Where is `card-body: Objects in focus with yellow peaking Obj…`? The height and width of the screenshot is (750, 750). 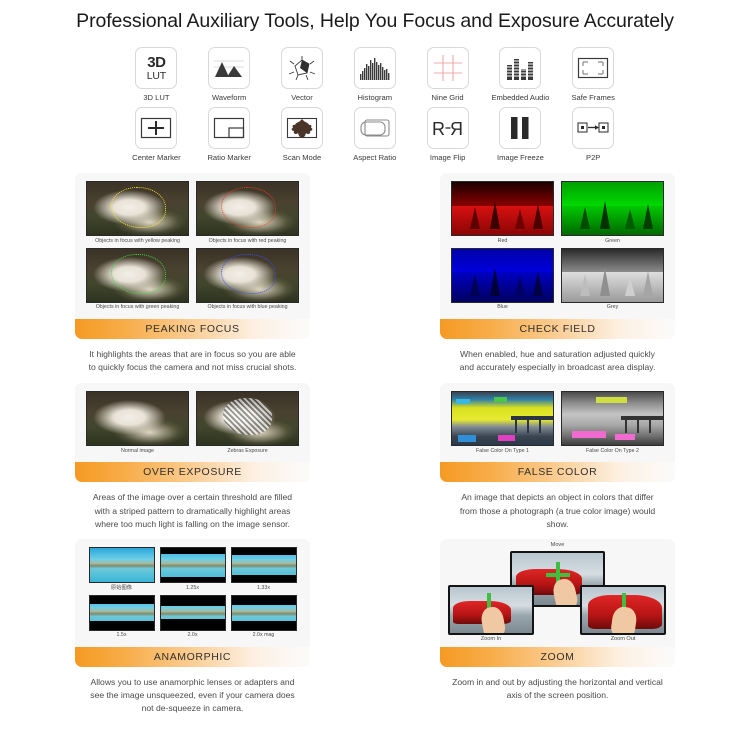 card-body: Objects in focus with yellow peaking Obj… is located at coordinates (192, 246).